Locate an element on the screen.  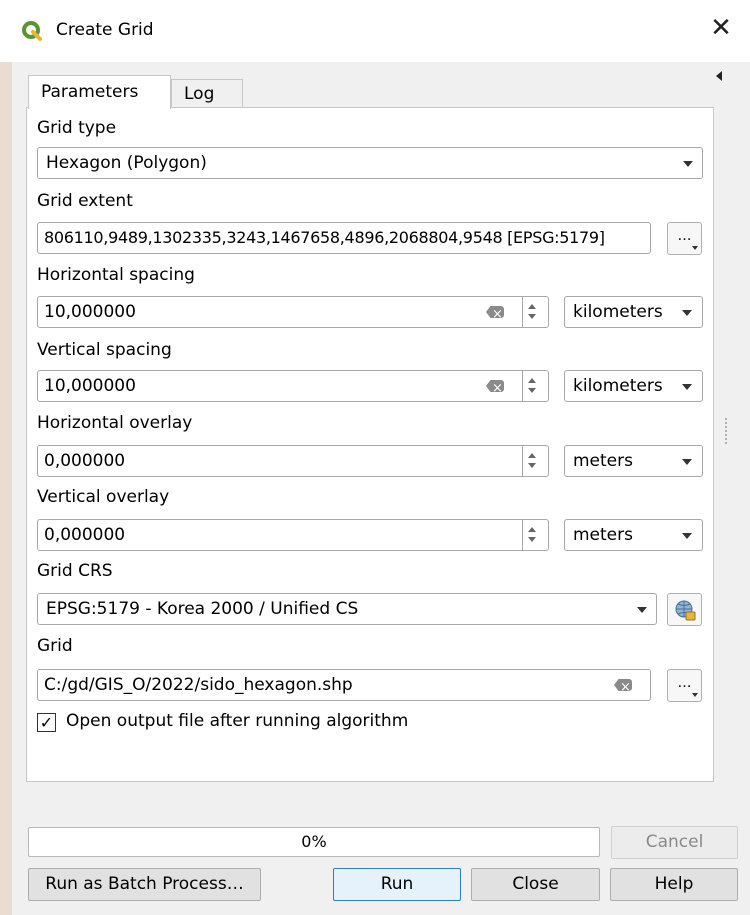
open-output-checkbox: ✓ is located at coordinates (46, 722).